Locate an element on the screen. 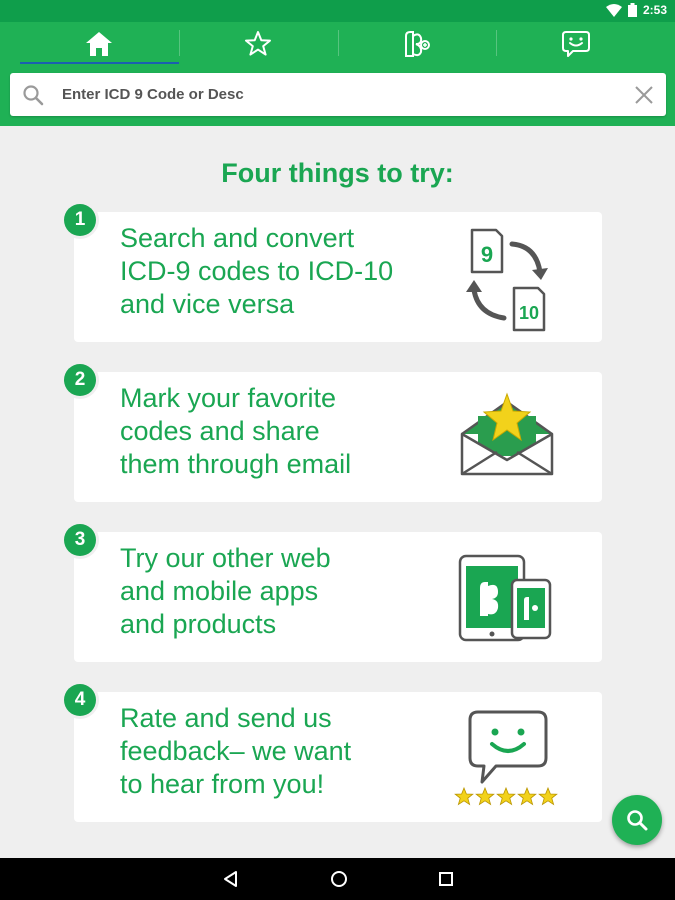 The width and height of the screenshot is (675, 900). step-badge-4: 4 is located at coordinates (80, 700).